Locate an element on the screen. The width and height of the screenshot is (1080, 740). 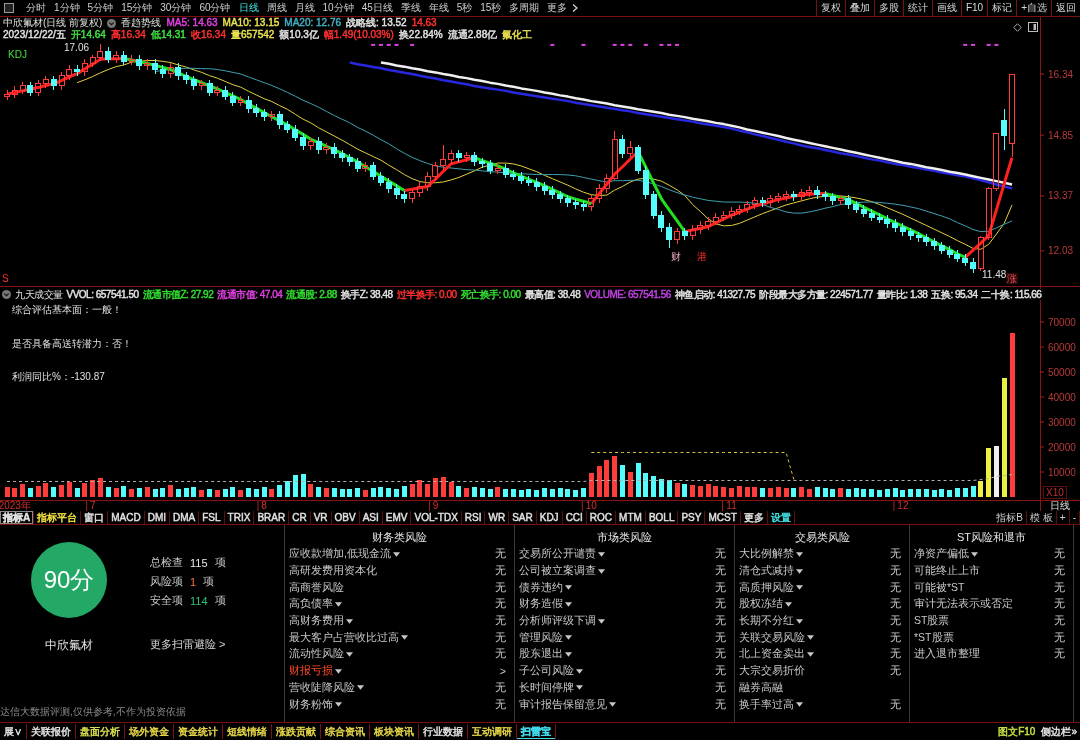
risk-item-label: 关联交易风险 is located at coordinates (772, 637).